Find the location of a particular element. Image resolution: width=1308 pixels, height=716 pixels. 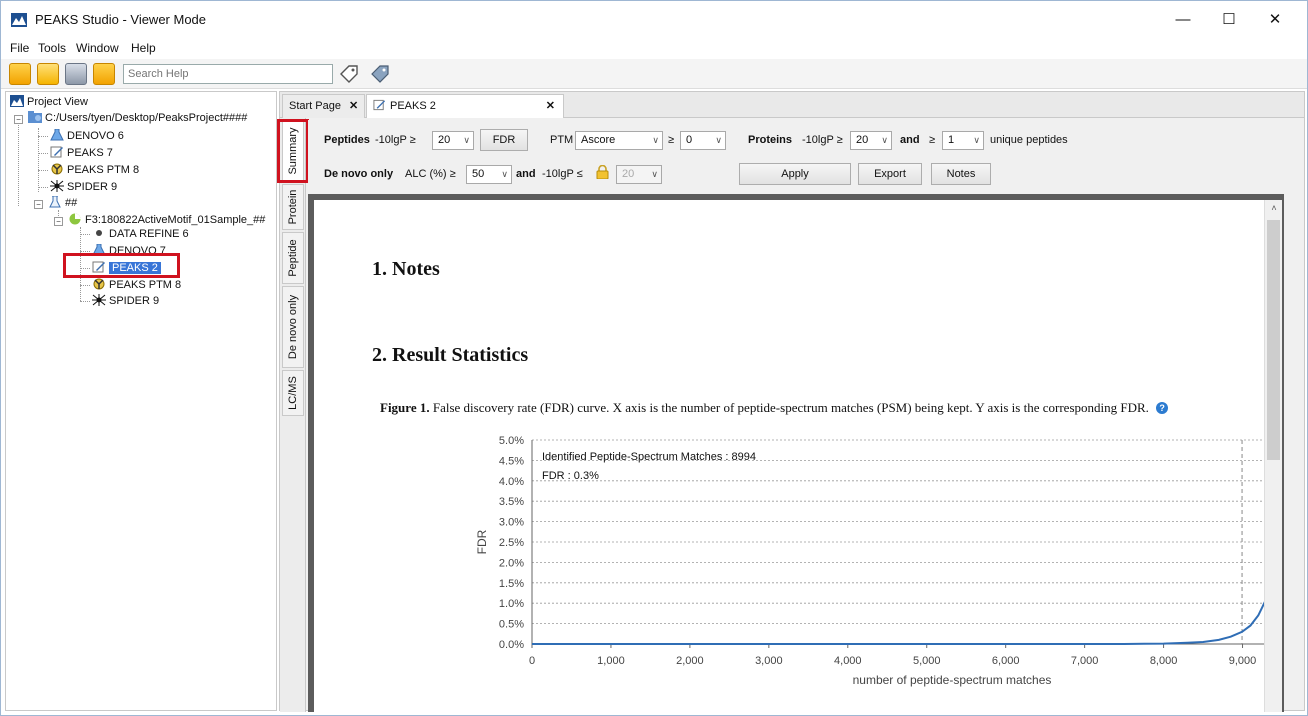

tree-item-denovo-6: DENOVO 6 is located at coordinates (87, 136).